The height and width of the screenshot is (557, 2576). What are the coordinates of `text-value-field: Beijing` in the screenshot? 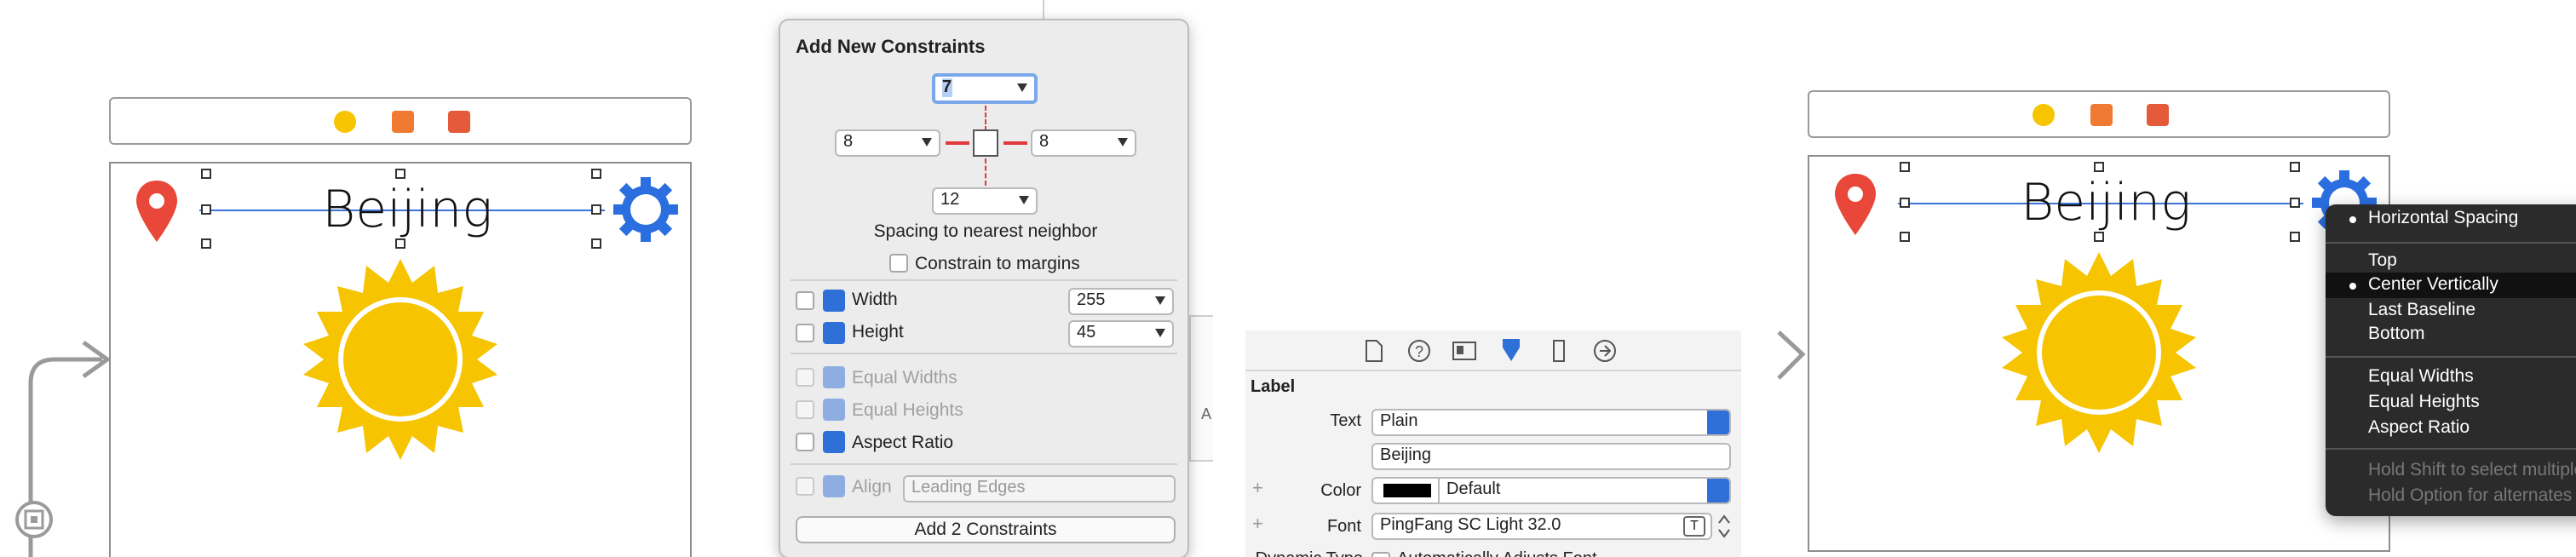 It's located at (1551, 456).